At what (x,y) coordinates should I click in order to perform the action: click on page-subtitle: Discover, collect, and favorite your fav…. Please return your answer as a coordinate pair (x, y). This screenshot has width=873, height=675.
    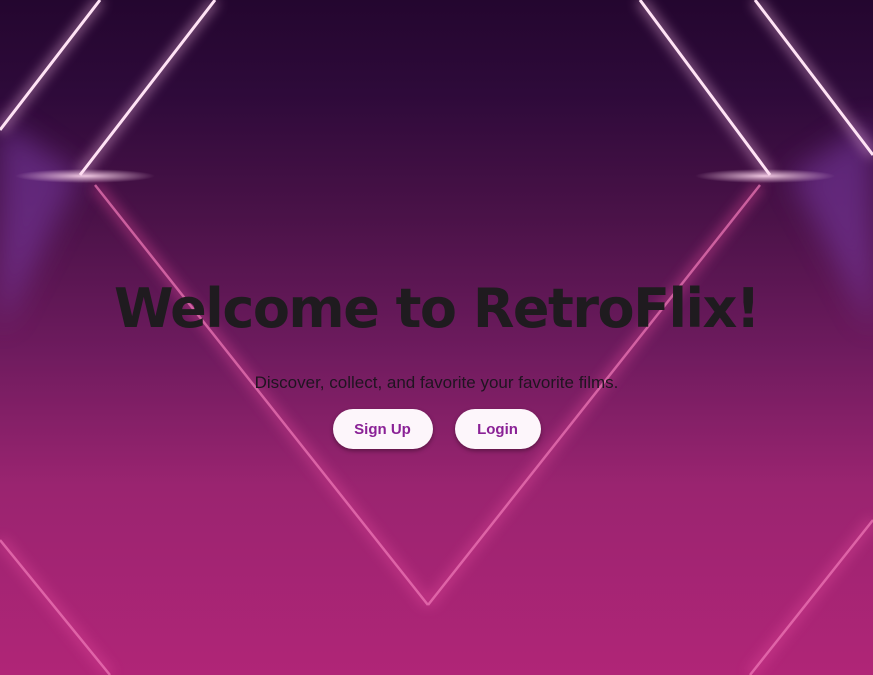
    Looking at the image, I should click on (436, 382).